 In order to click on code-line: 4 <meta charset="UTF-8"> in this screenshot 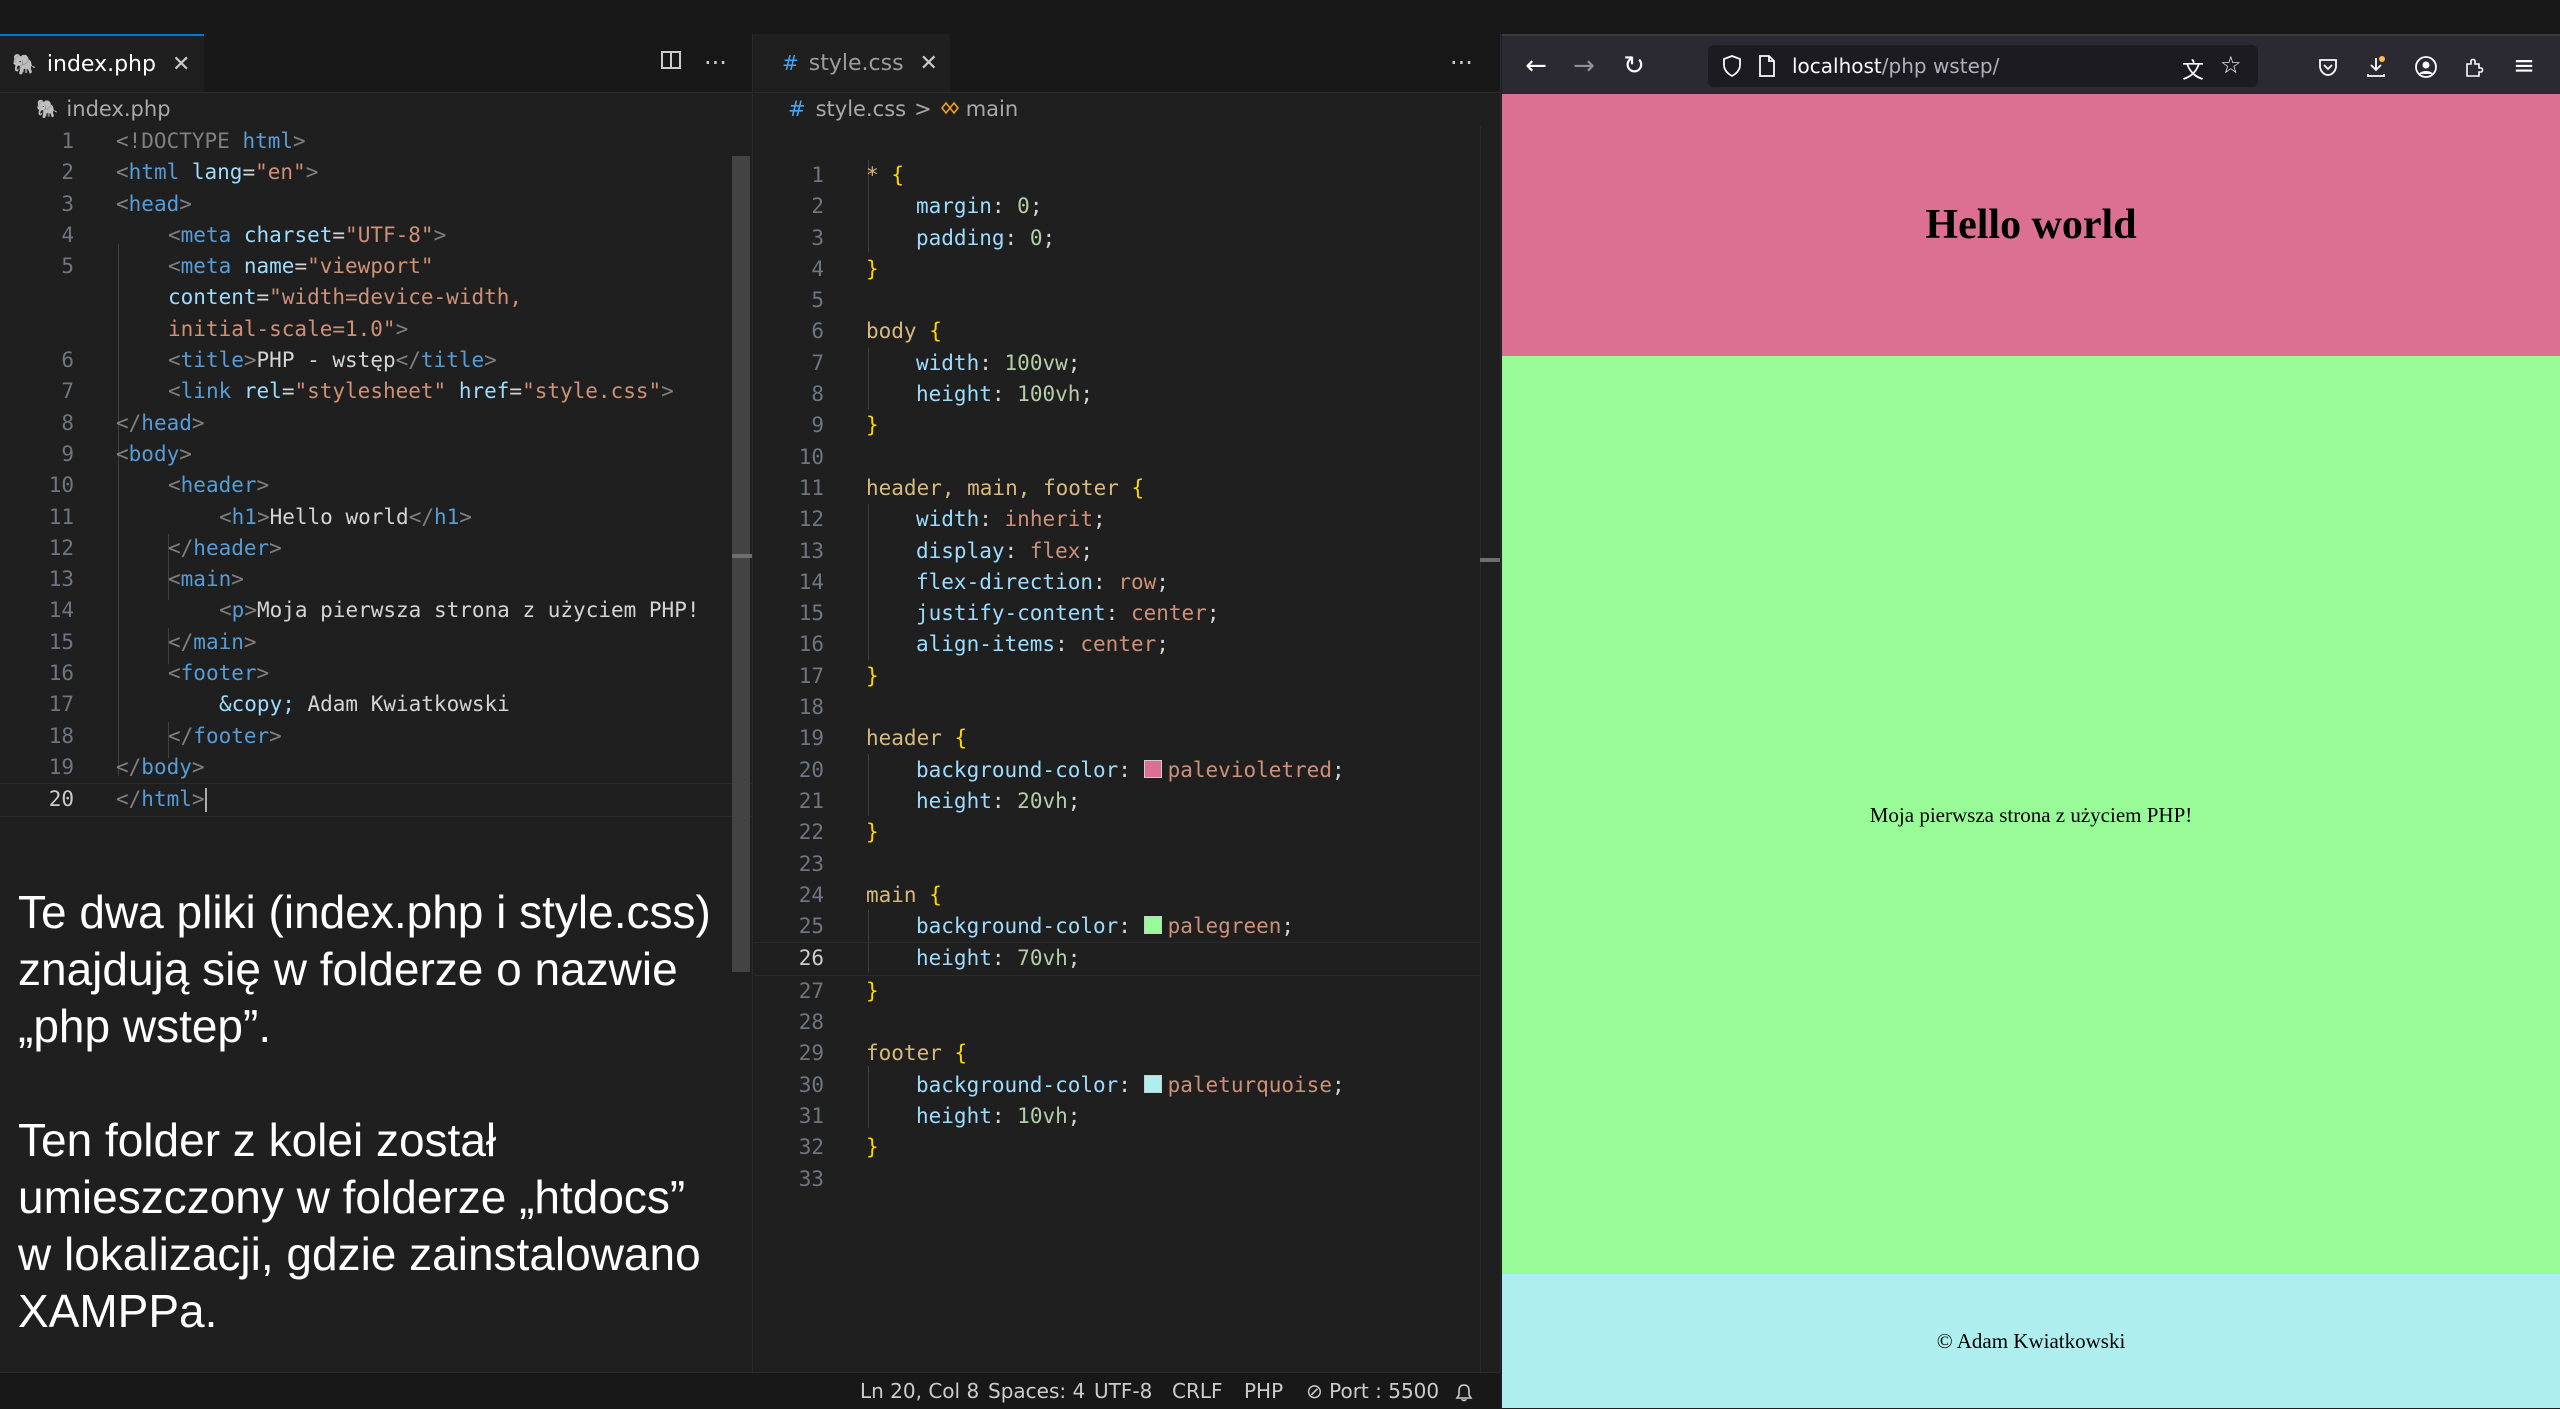, I will do `click(254, 234)`.